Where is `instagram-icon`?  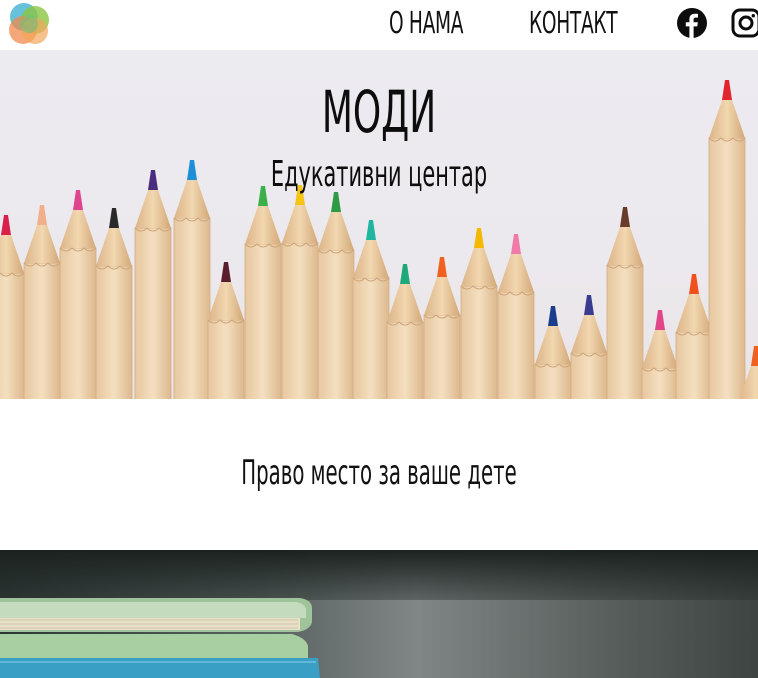 instagram-icon is located at coordinates (744, 23).